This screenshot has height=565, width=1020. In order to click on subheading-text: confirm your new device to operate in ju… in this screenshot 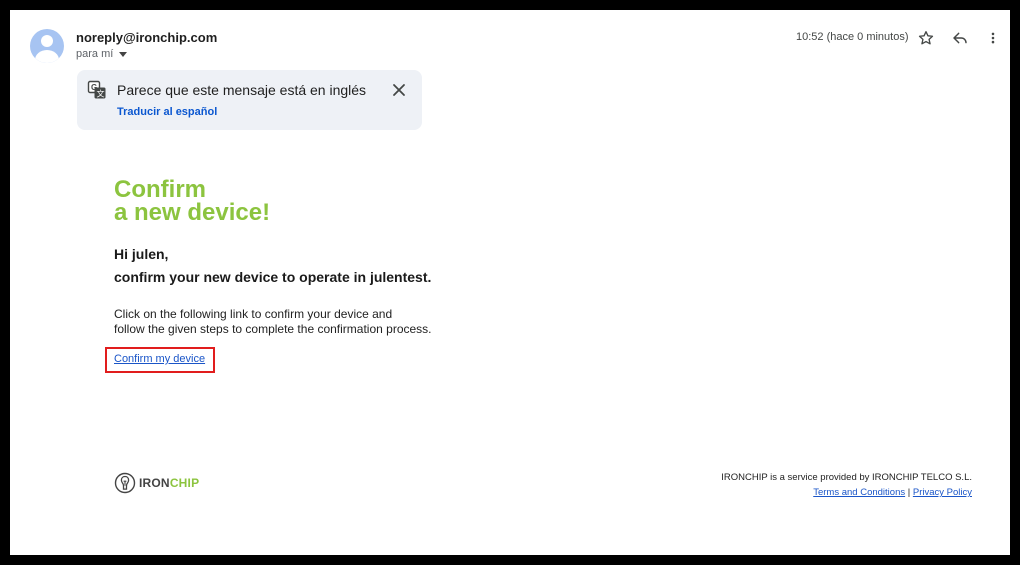, I will do `click(273, 277)`.